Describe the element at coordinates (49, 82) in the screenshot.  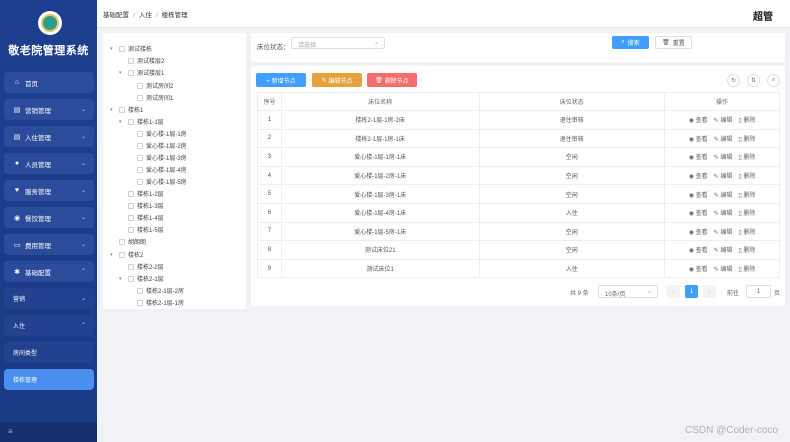
I see `menu-item-home: ⌂ 首页` at that location.